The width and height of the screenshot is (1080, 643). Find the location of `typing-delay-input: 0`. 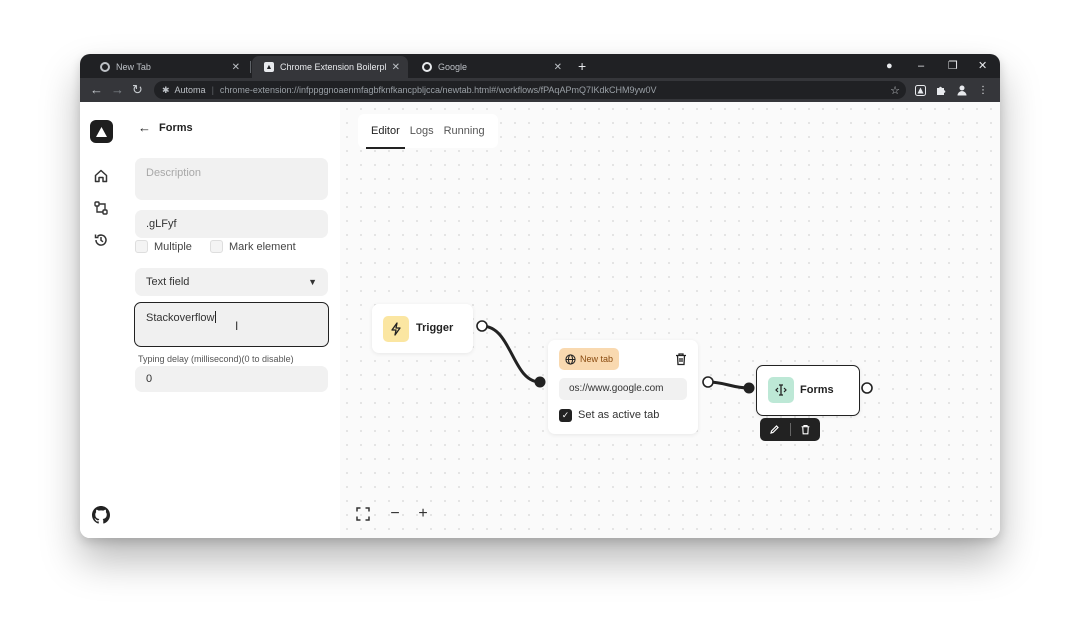

typing-delay-input: 0 is located at coordinates (231, 379).